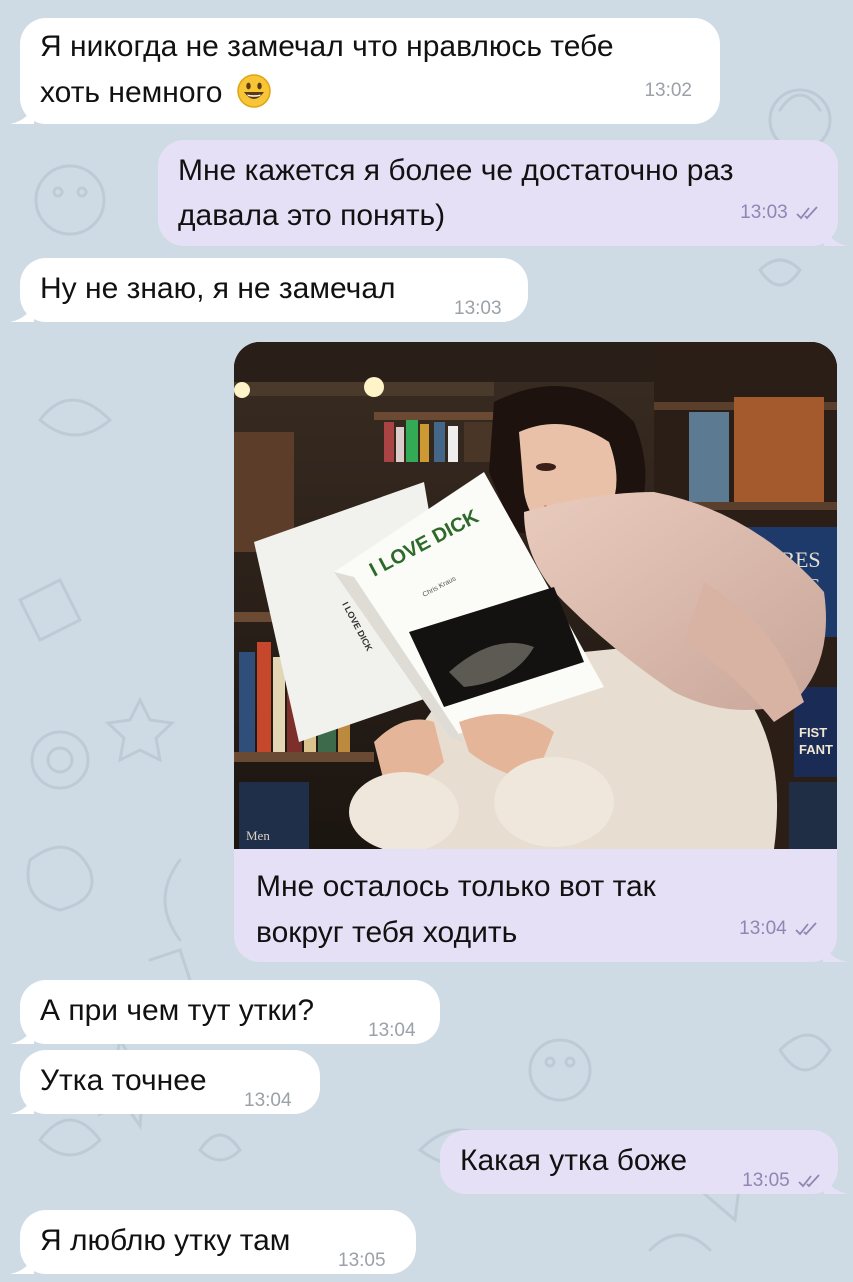 This screenshot has width=853, height=1282. Describe the element at coordinates (177, 1010) in the screenshot. I see `message-text: А при чем тут утки?` at that location.